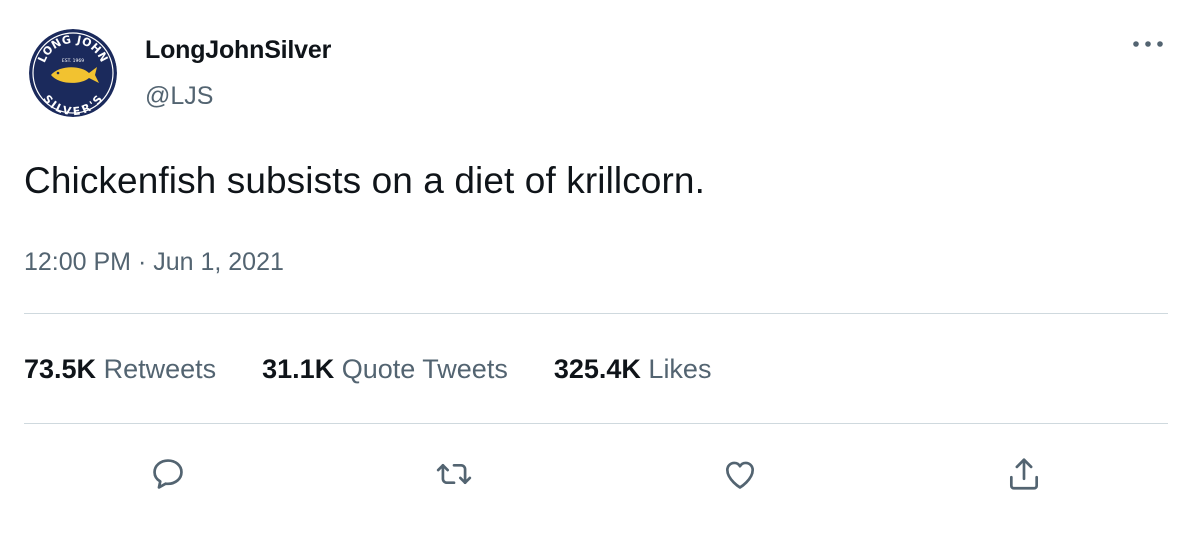  I want to click on share-button, so click(1024, 474).